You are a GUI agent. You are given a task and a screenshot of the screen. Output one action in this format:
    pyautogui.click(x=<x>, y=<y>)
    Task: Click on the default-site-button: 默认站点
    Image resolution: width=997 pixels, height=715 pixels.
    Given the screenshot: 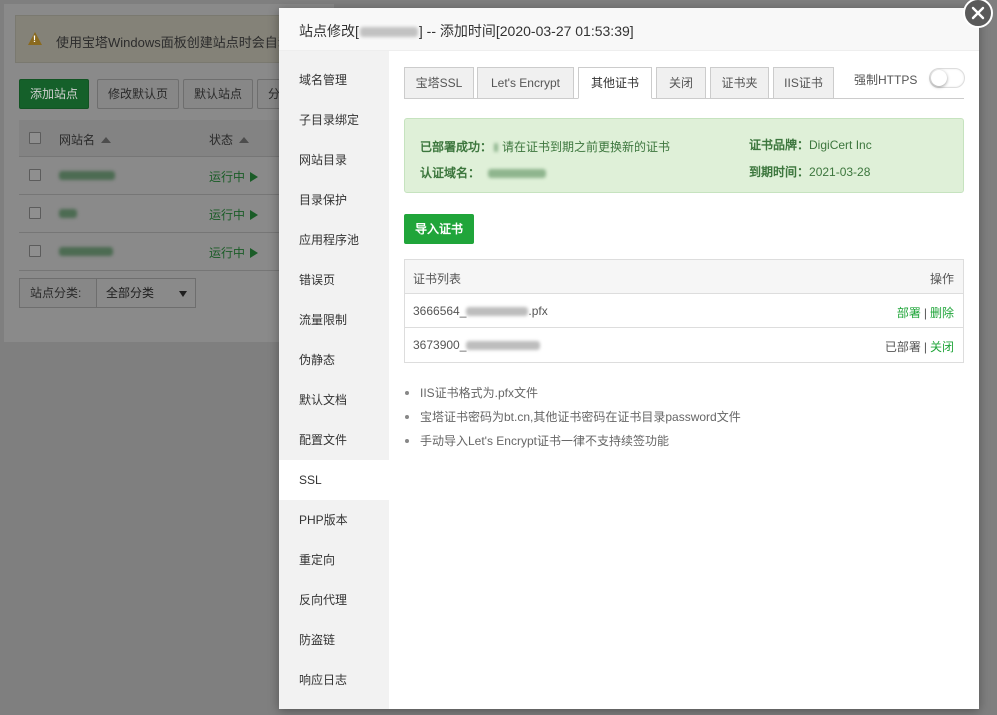 What is the action you would take?
    pyautogui.click(x=218, y=94)
    